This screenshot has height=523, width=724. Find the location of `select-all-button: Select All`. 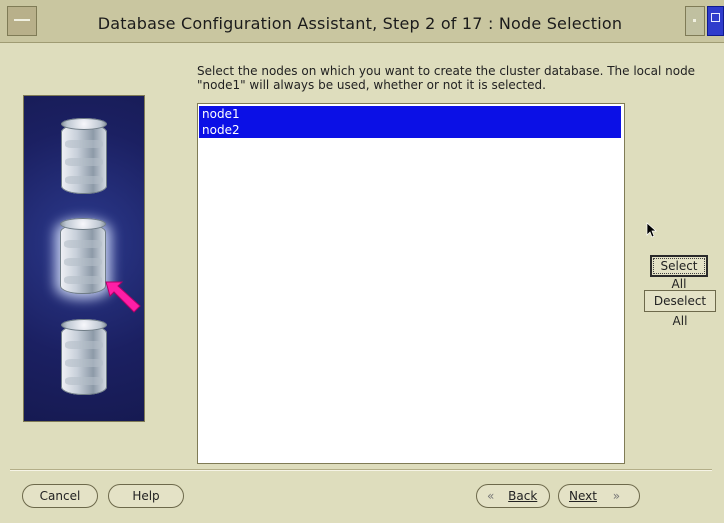

select-all-button: Select All is located at coordinates (679, 273).